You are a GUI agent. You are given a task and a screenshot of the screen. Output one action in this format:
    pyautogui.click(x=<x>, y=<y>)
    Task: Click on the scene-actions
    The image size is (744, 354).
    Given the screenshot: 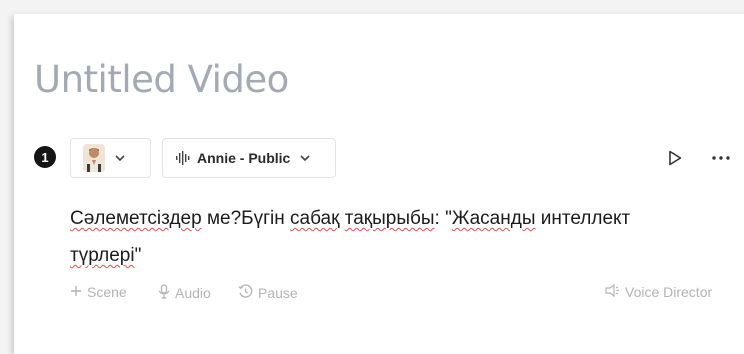 What is the action you would take?
    pyautogui.click(x=698, y=158)
    